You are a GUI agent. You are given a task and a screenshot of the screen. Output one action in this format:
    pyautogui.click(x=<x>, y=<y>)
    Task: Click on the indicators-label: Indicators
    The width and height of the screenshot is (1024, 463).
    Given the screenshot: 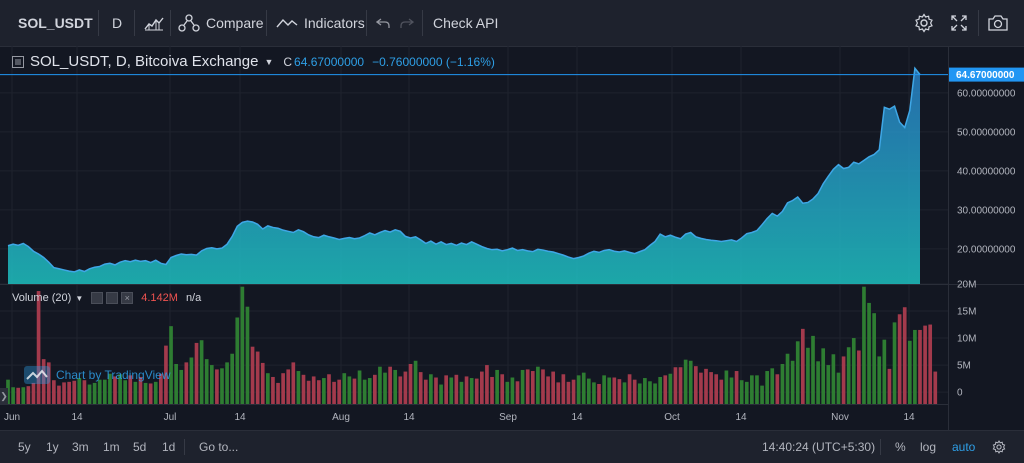 What is the action you would take?
    pyautogui.click(x=334, y=23)
    